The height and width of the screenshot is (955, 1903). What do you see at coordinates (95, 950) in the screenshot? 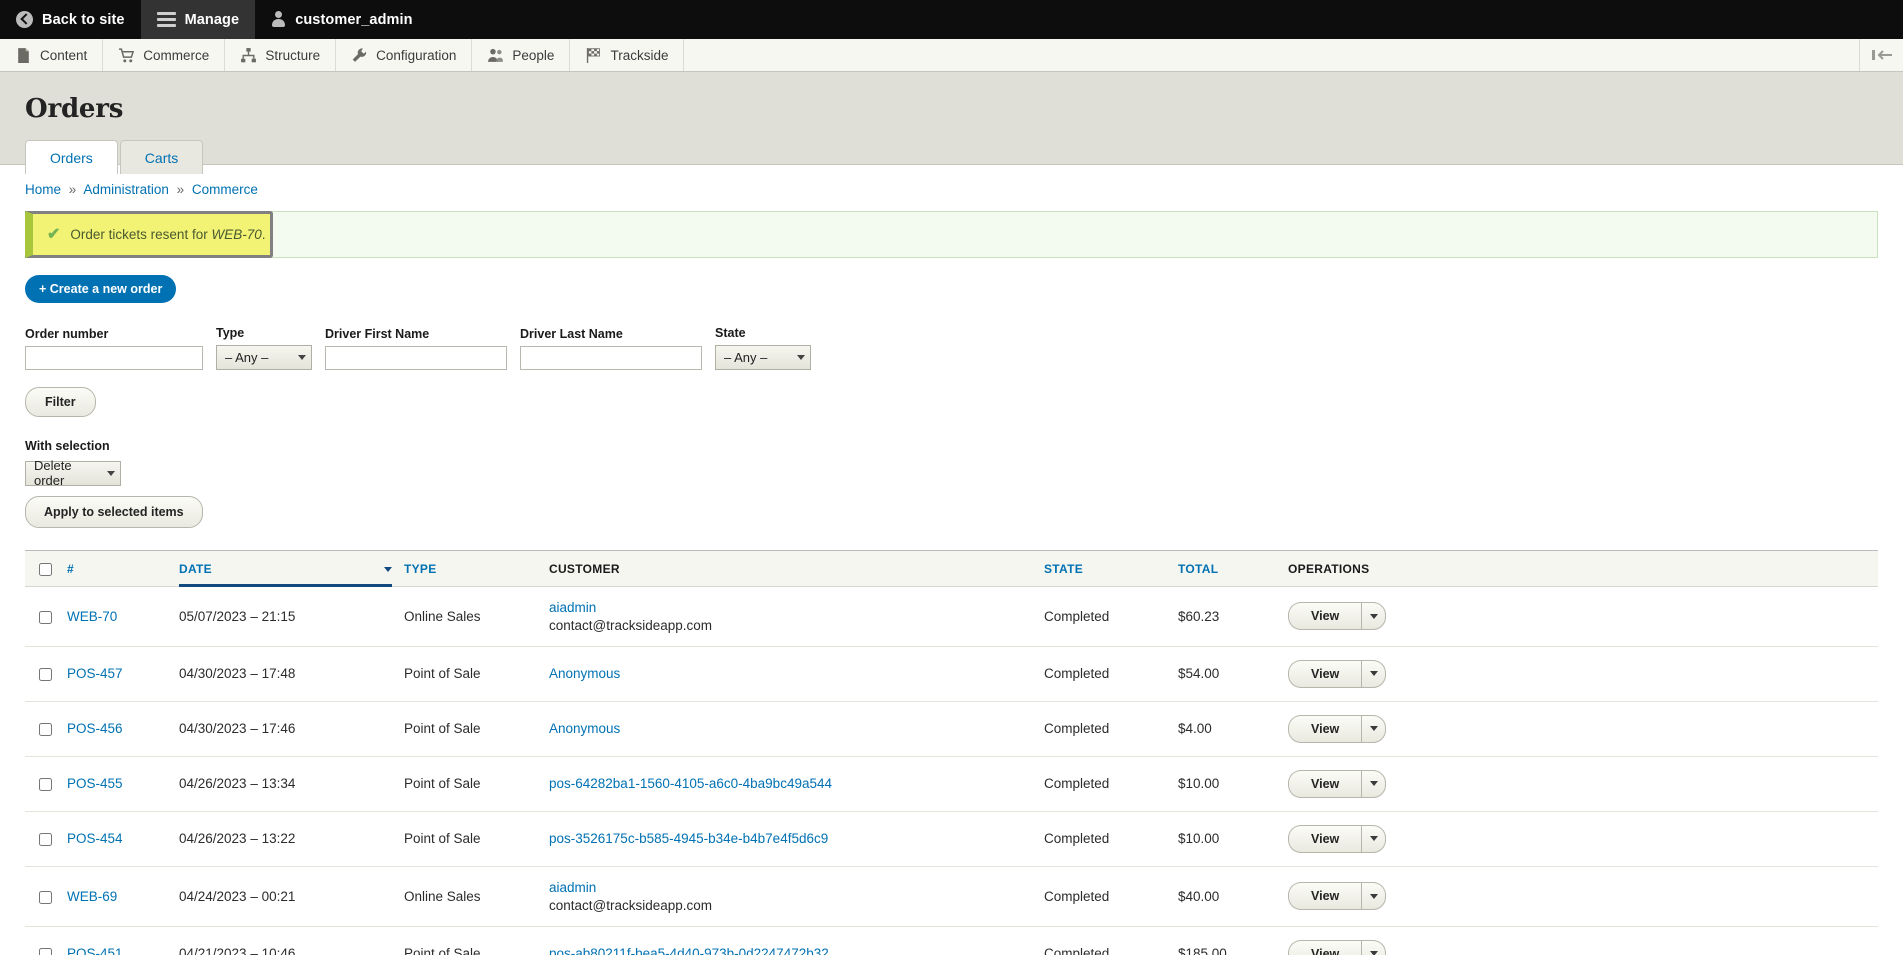
I see `order-number-link: POS-451` at bounding box center [95, 950].